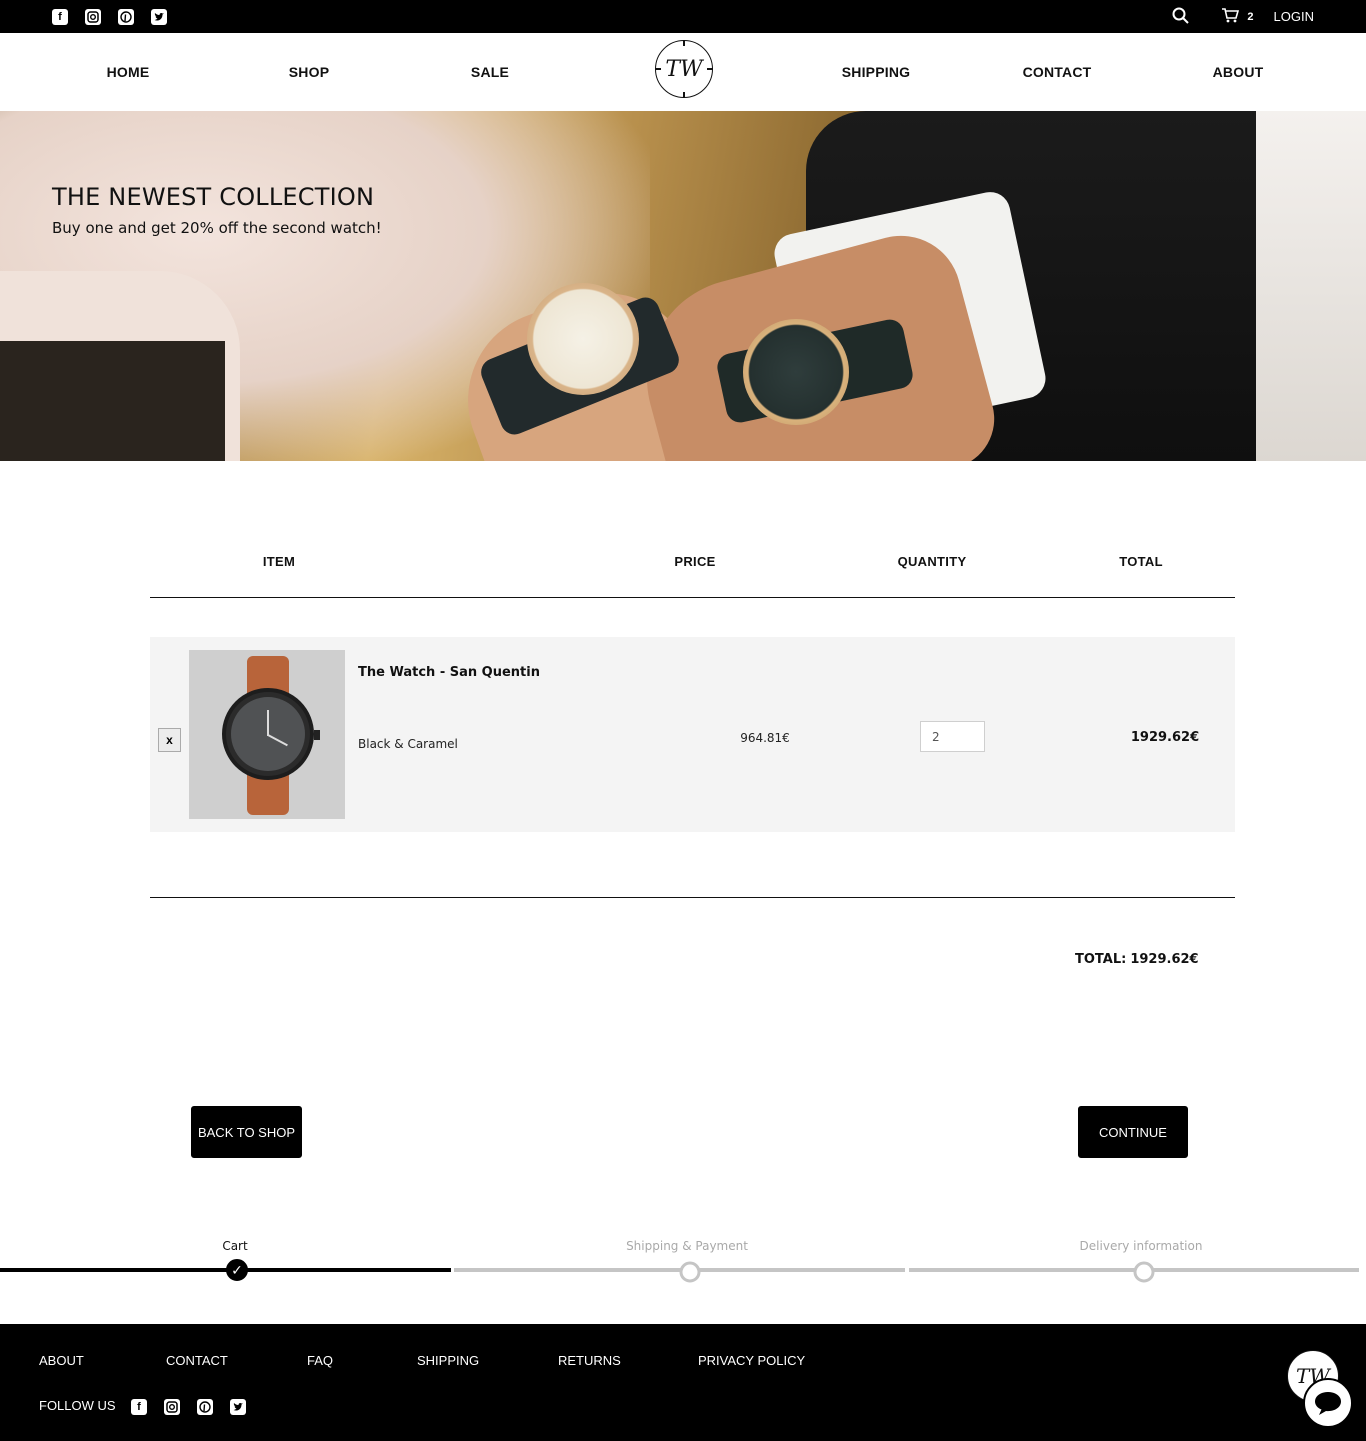  Describe the element at coordinates (765, 738) in the screenshot. I see `product-price: 964.81€` at that location.